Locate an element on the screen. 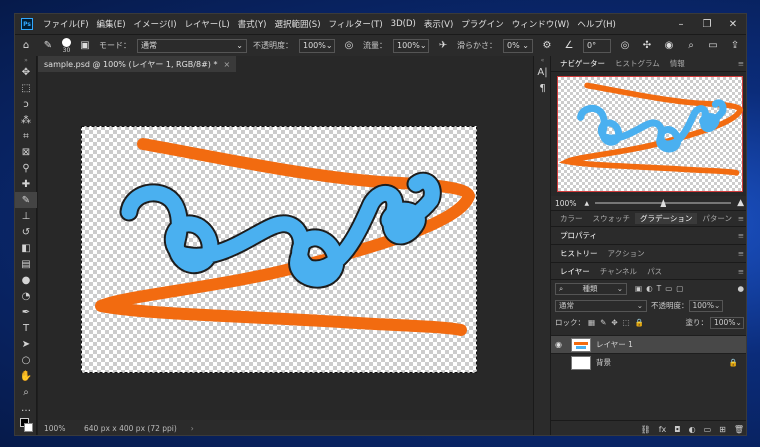  menu-window: ウィンドウ(W) is located at coordinates (541, 24).